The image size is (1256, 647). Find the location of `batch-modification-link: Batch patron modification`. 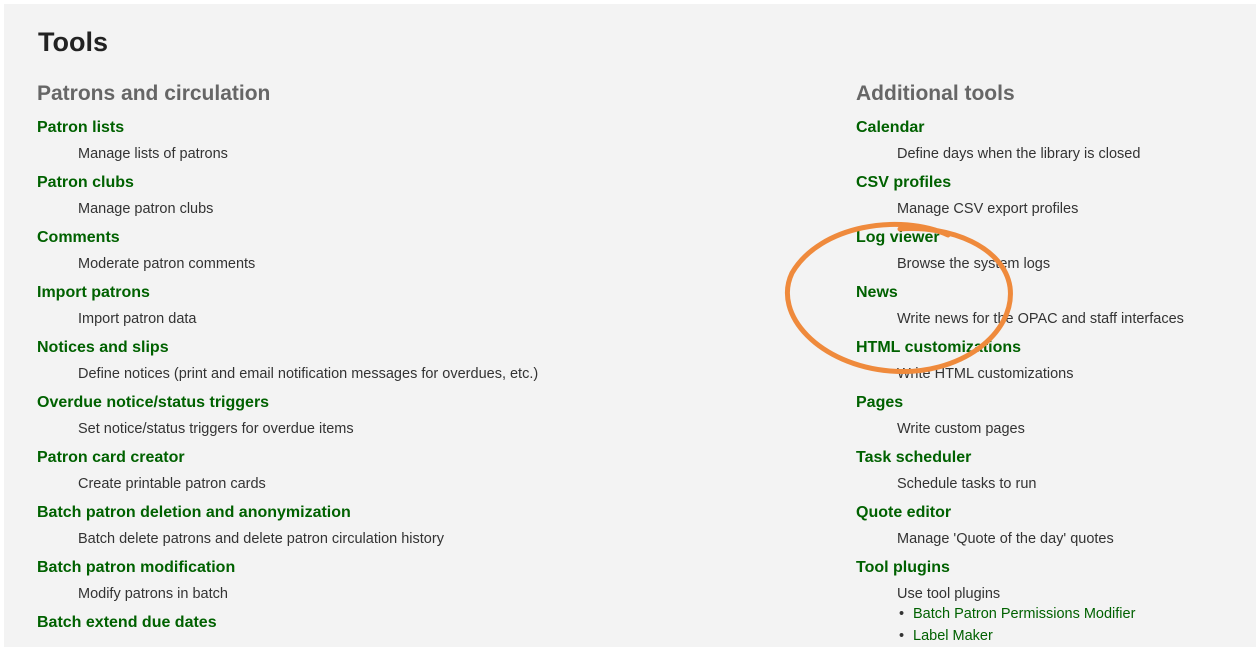

batch-modification-link: Batch patron modification is located at coordinates (136, 567).